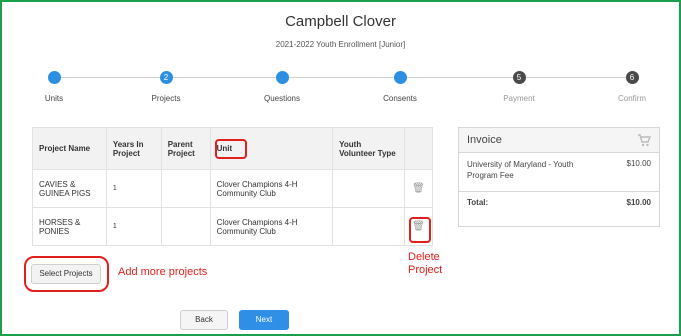 The height and width of the screenshot is (336, 681). Describe the element at coordinates (420, 230) in the screenshot. I see `delete-icon-highlight` at that location.